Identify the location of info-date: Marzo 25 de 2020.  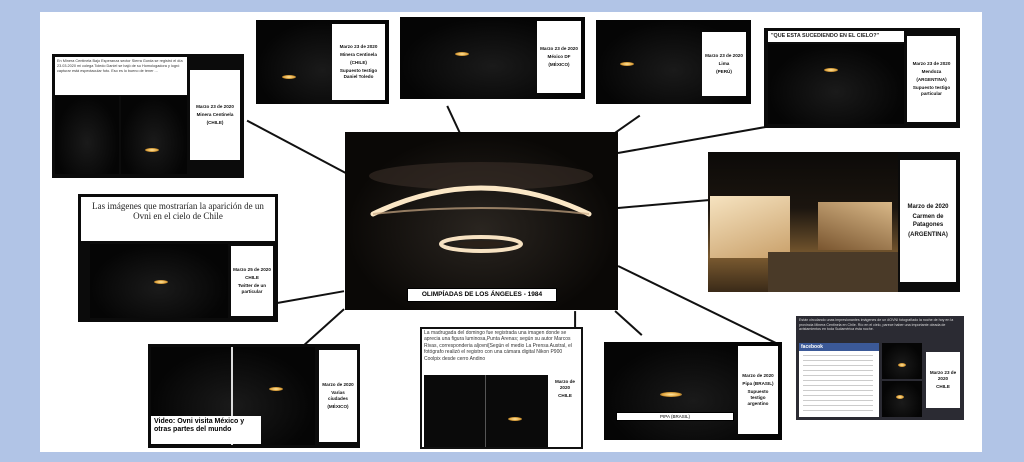
(252, 269).